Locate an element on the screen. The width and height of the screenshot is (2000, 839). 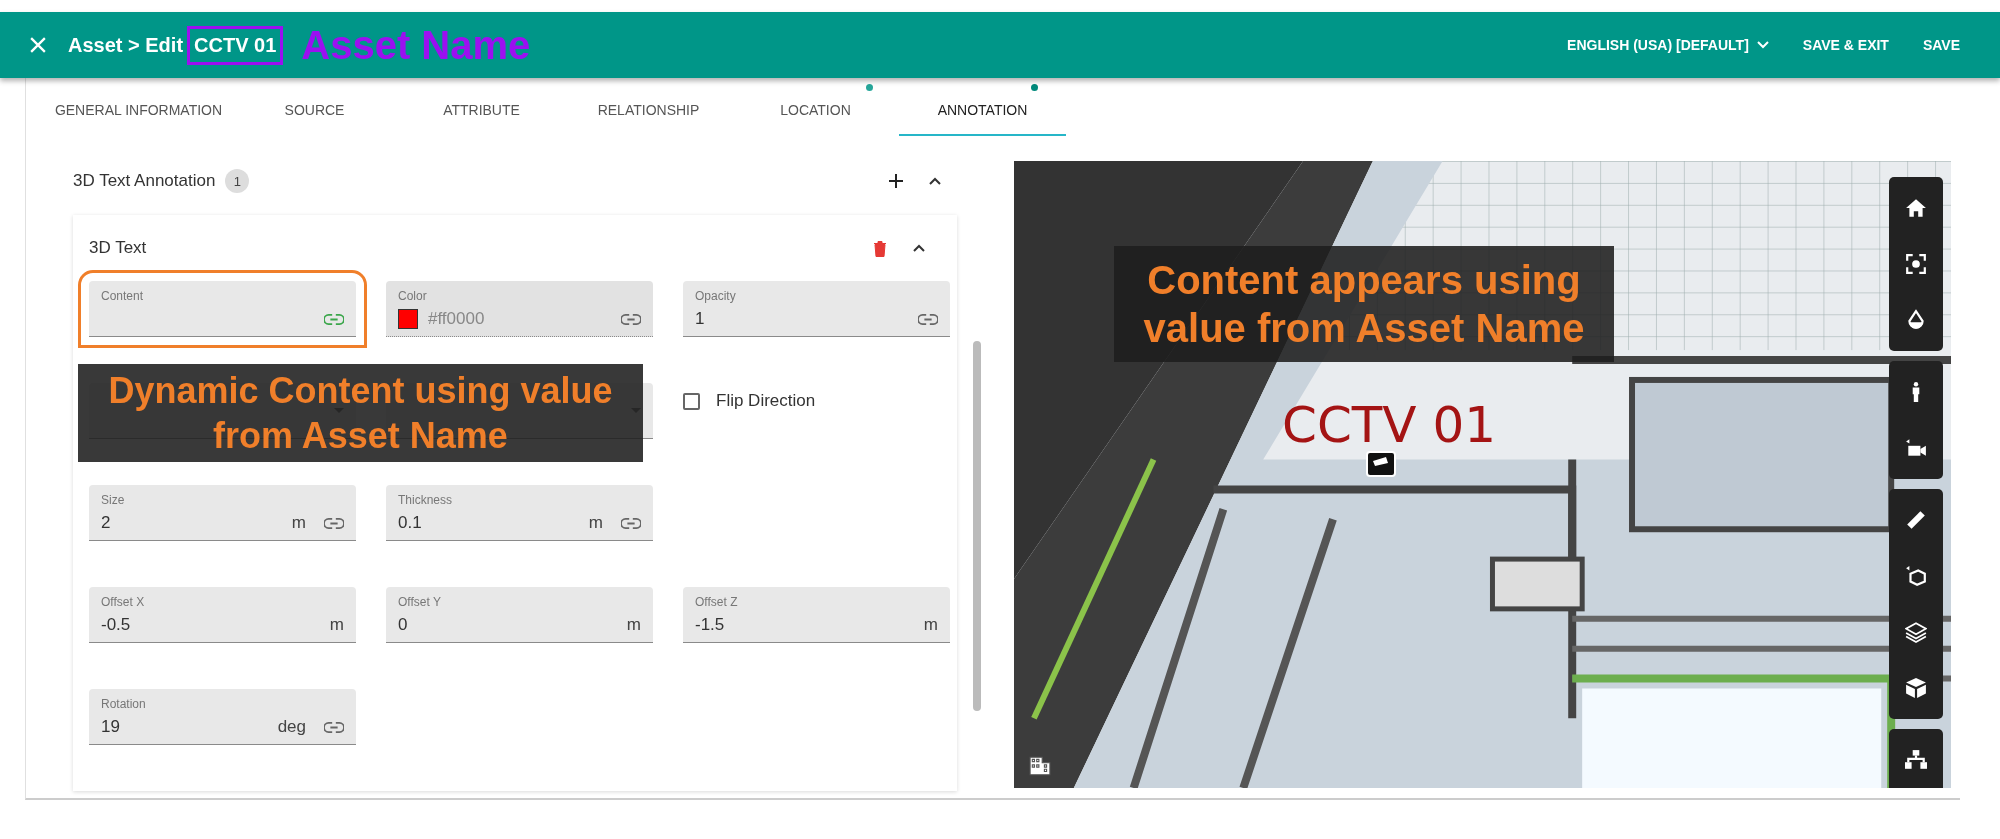
trash-icon is located at coordinates (880, 248).